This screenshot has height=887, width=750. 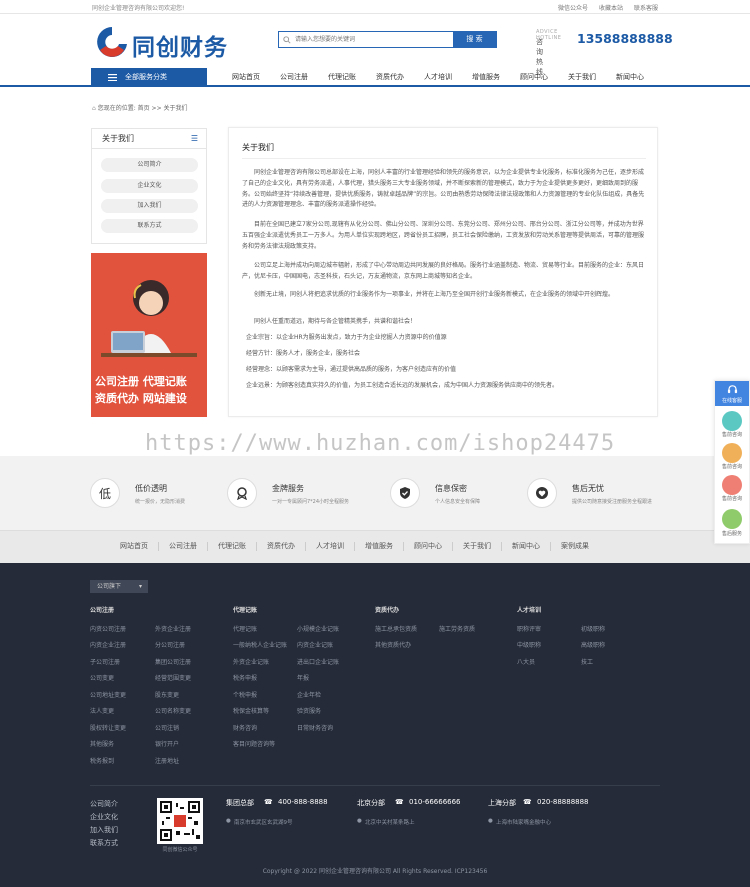 What do you see at coordinates (167, 727) in the screenshot?
I see `footer-link: 公司注销` at bounding box center [167, 727].